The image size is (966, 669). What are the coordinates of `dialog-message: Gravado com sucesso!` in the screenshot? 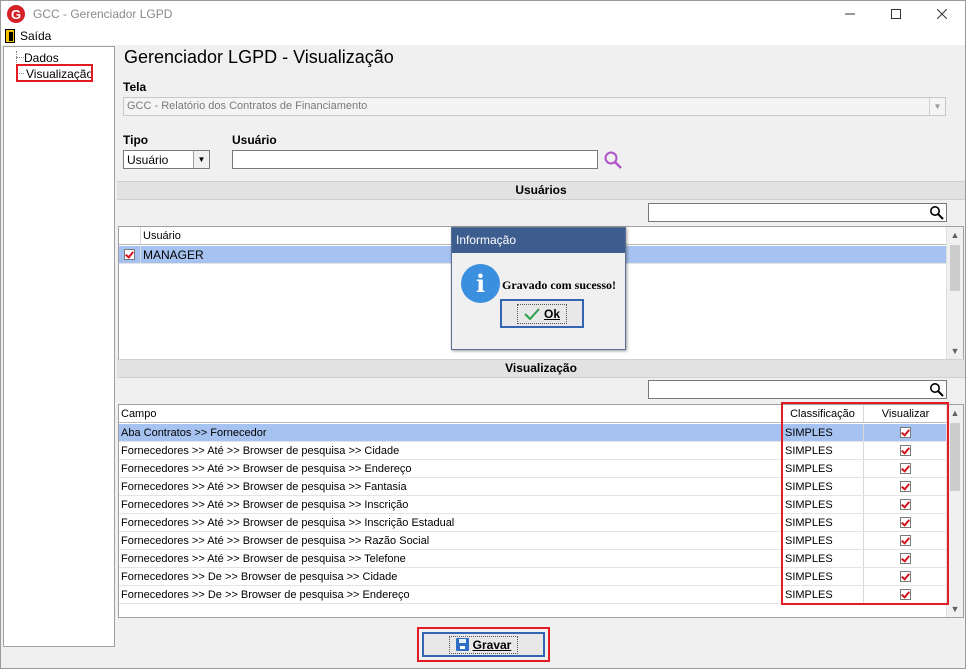 It's located at (559, 285).